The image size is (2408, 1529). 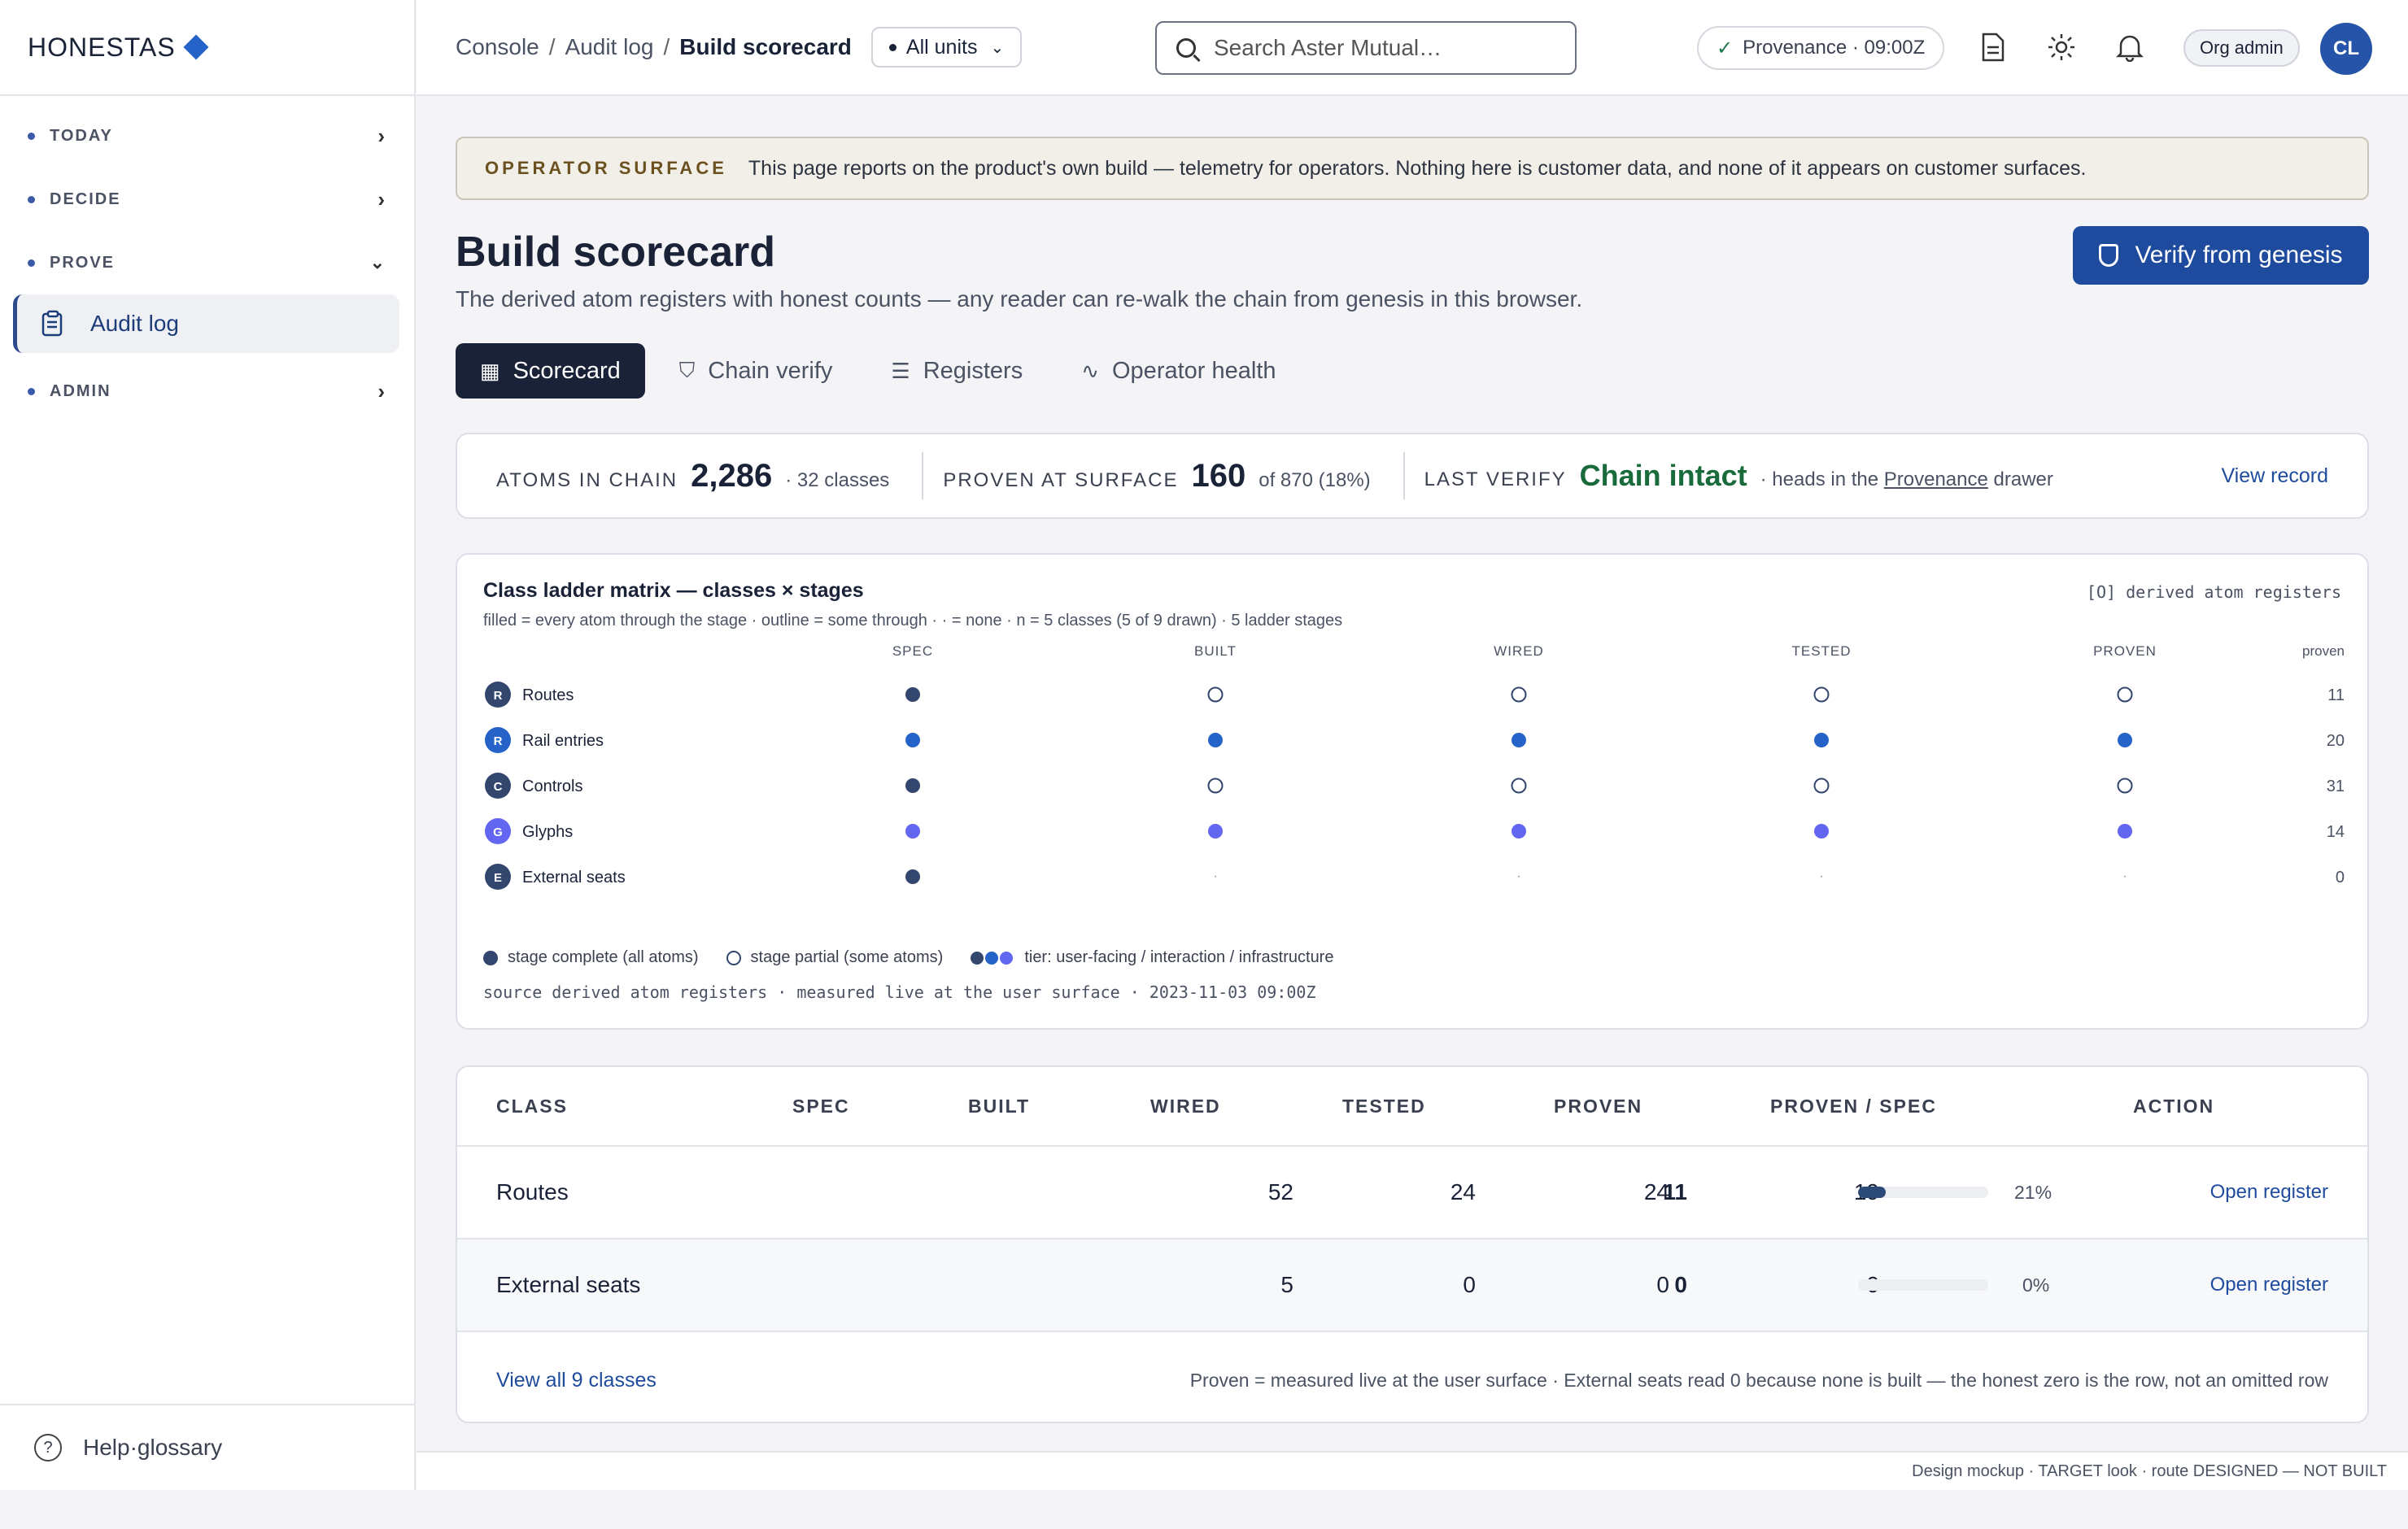 I want to click on stat-note: · heads in the, so click(x=1820, y=479).